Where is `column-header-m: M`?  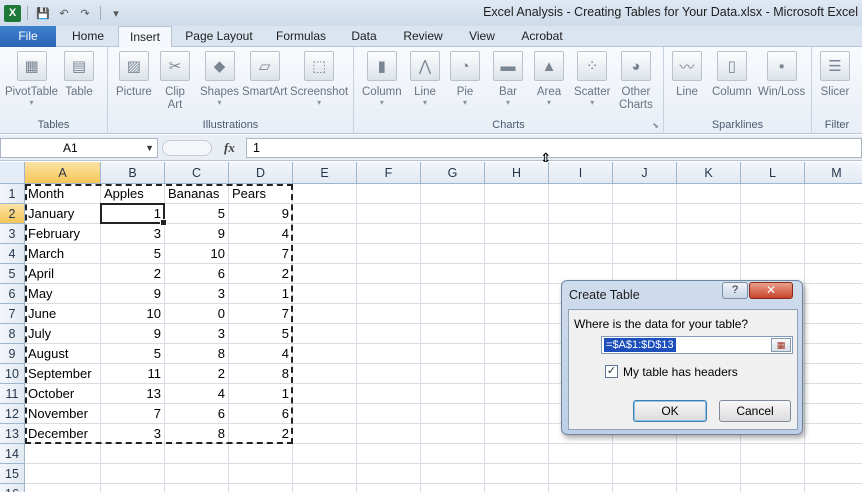 column-header-m: M is located at coordinates (833, 173).